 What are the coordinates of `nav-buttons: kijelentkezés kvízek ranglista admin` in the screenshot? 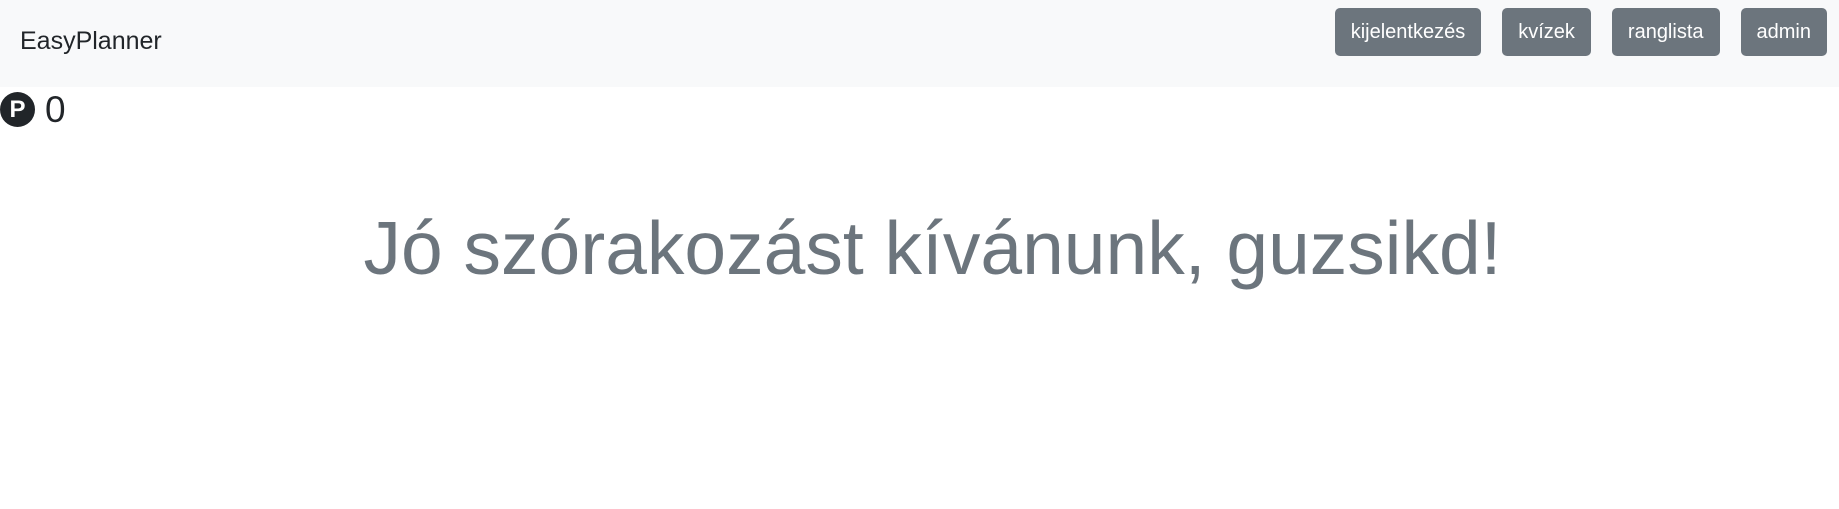 It's located at (1580, 32).